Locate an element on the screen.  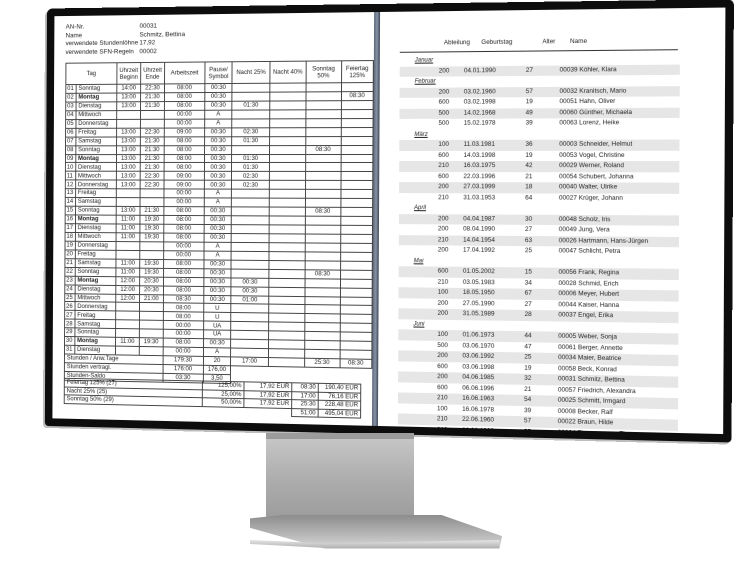
age: 21 is located at coordinates (529, 176).